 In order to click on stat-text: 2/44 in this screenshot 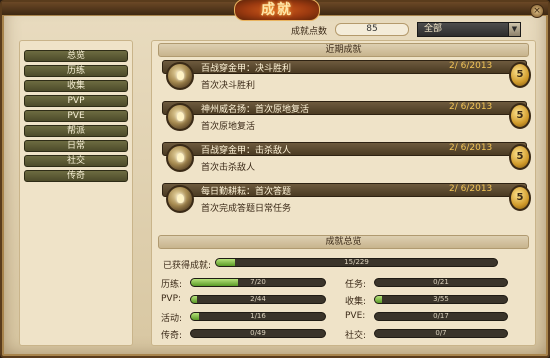, I will do `click(258, 299)`.